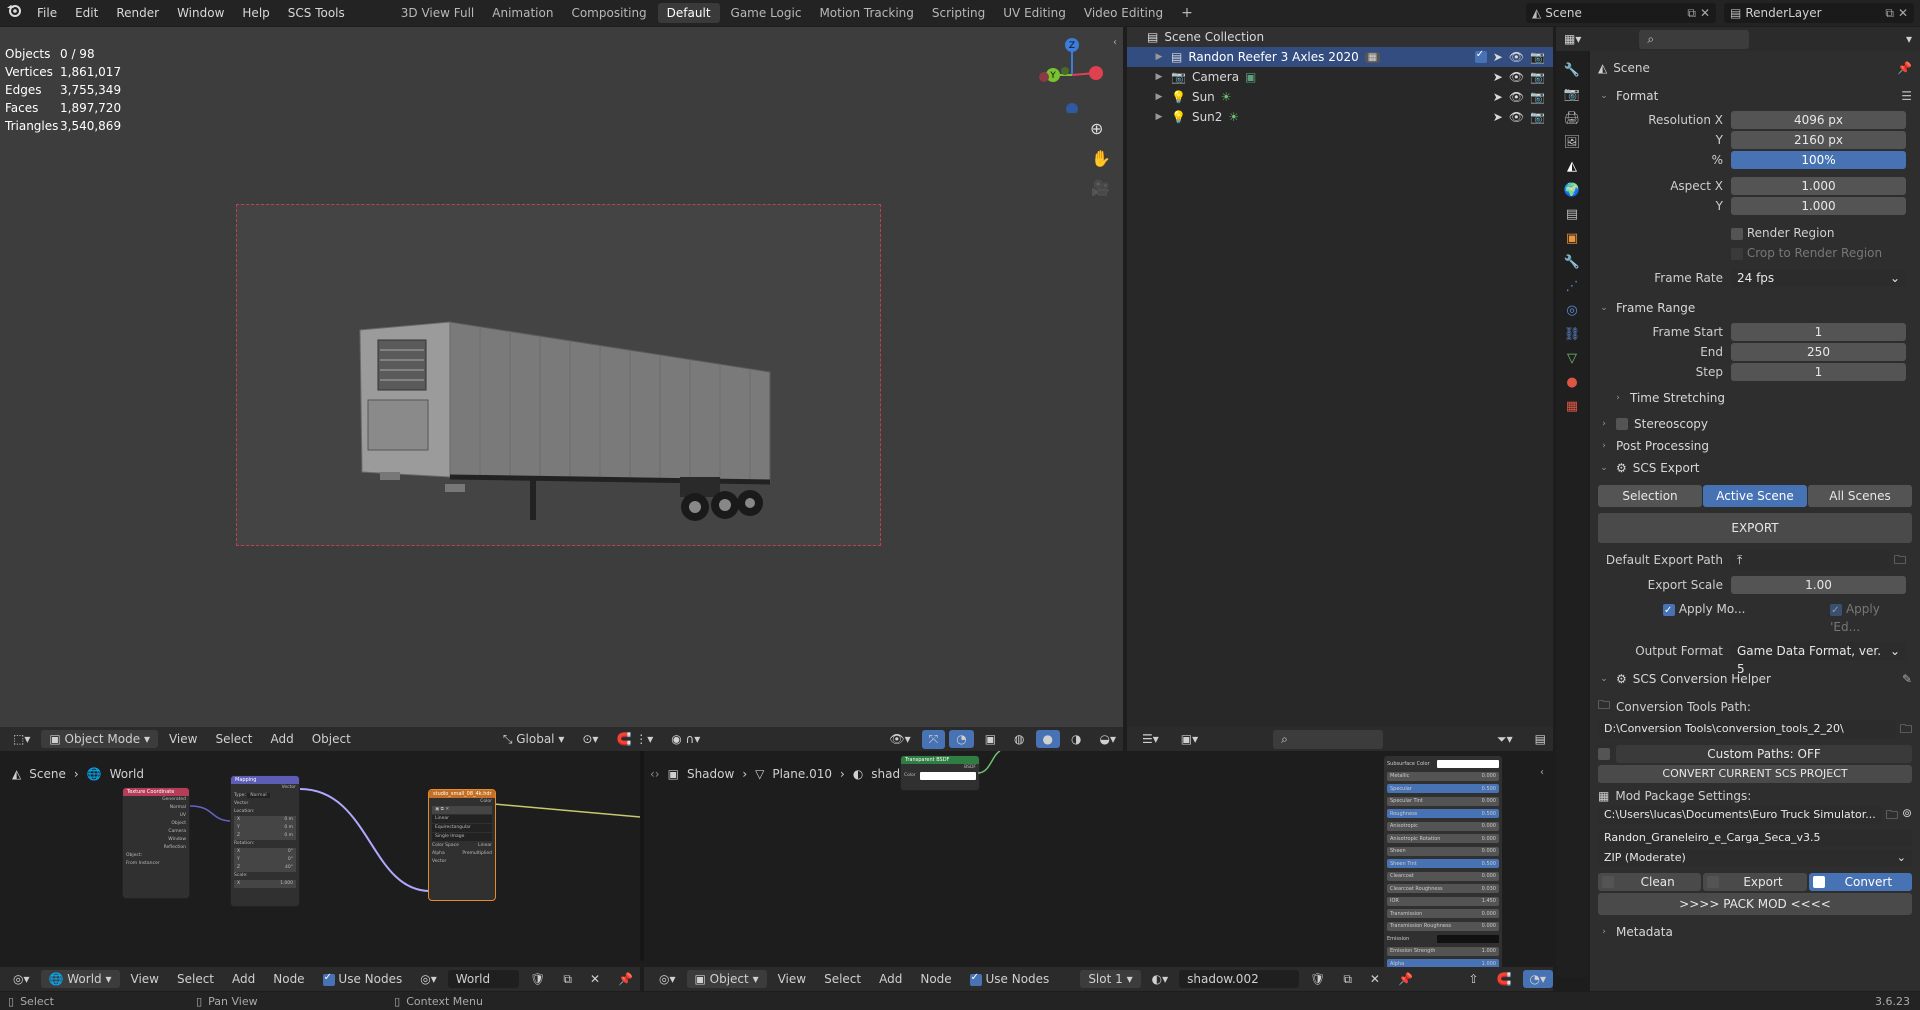 Image resolution: width=1920 pixels, height=1010 pixels. What do you see at coordinates (137, 13) in the screenshot?
I see `menu-render: Render` at bounding box center [137, 13].